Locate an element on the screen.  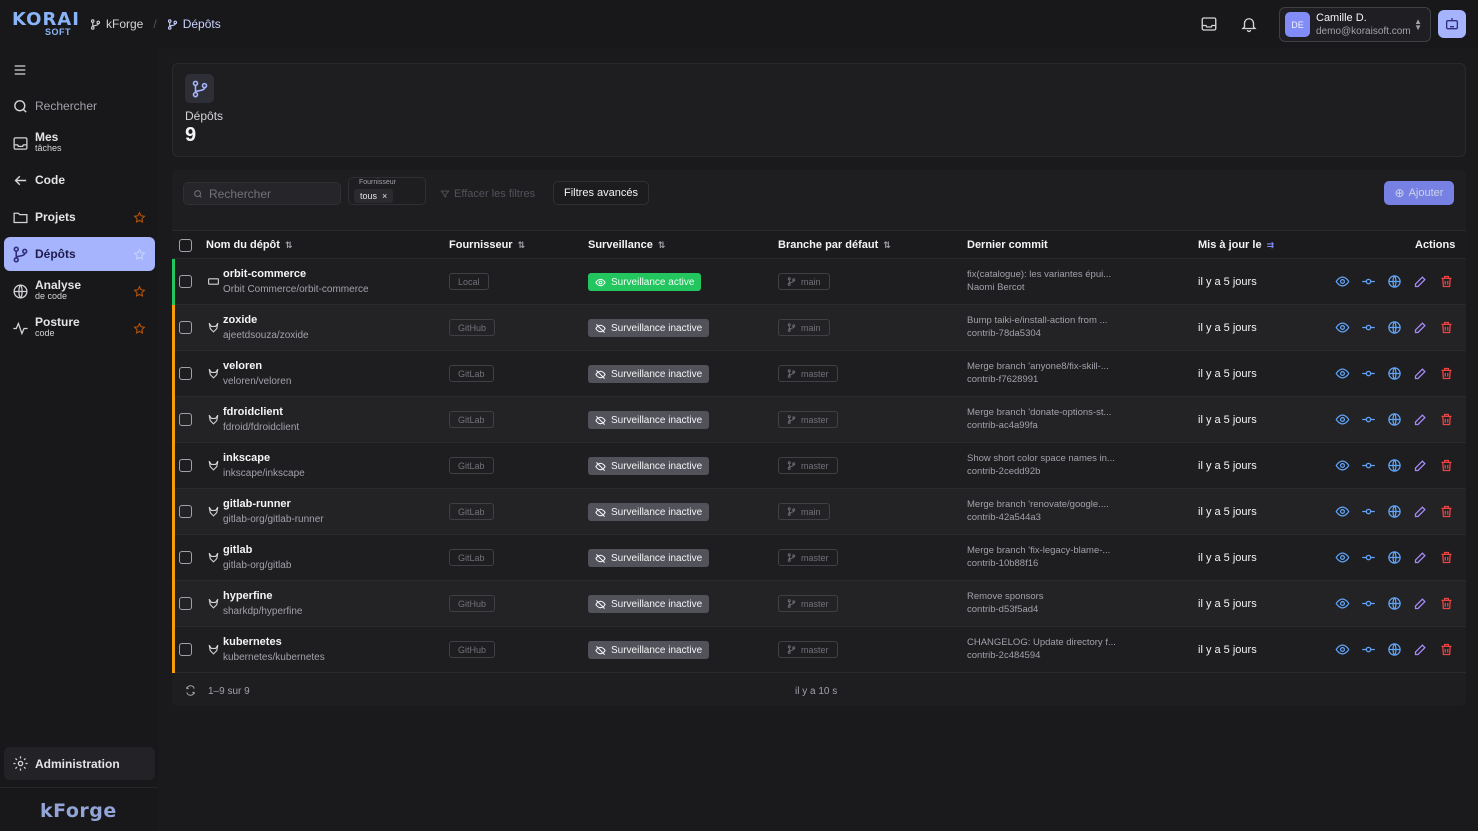
repo-name: orbit-commerce is located at coordinates (264, 274).